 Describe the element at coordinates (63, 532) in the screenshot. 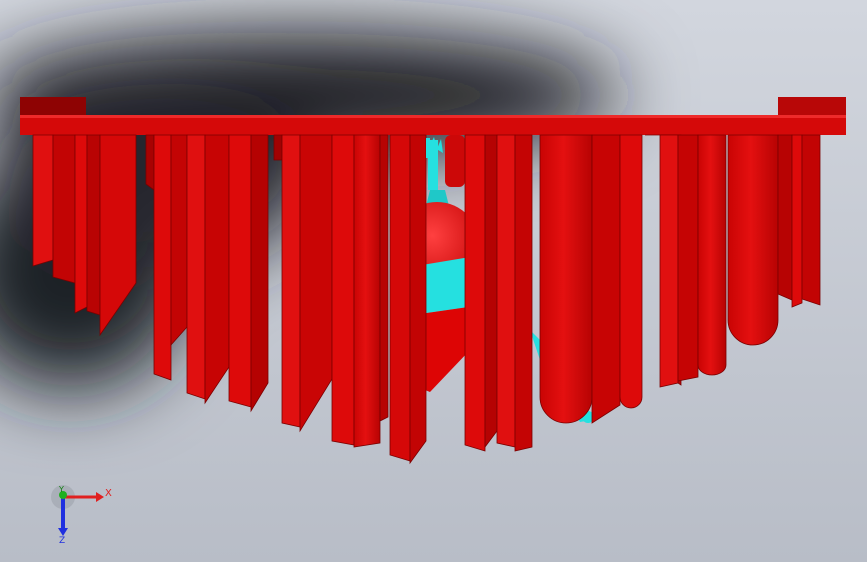

I see `z-arrowhead-icon` at that location.